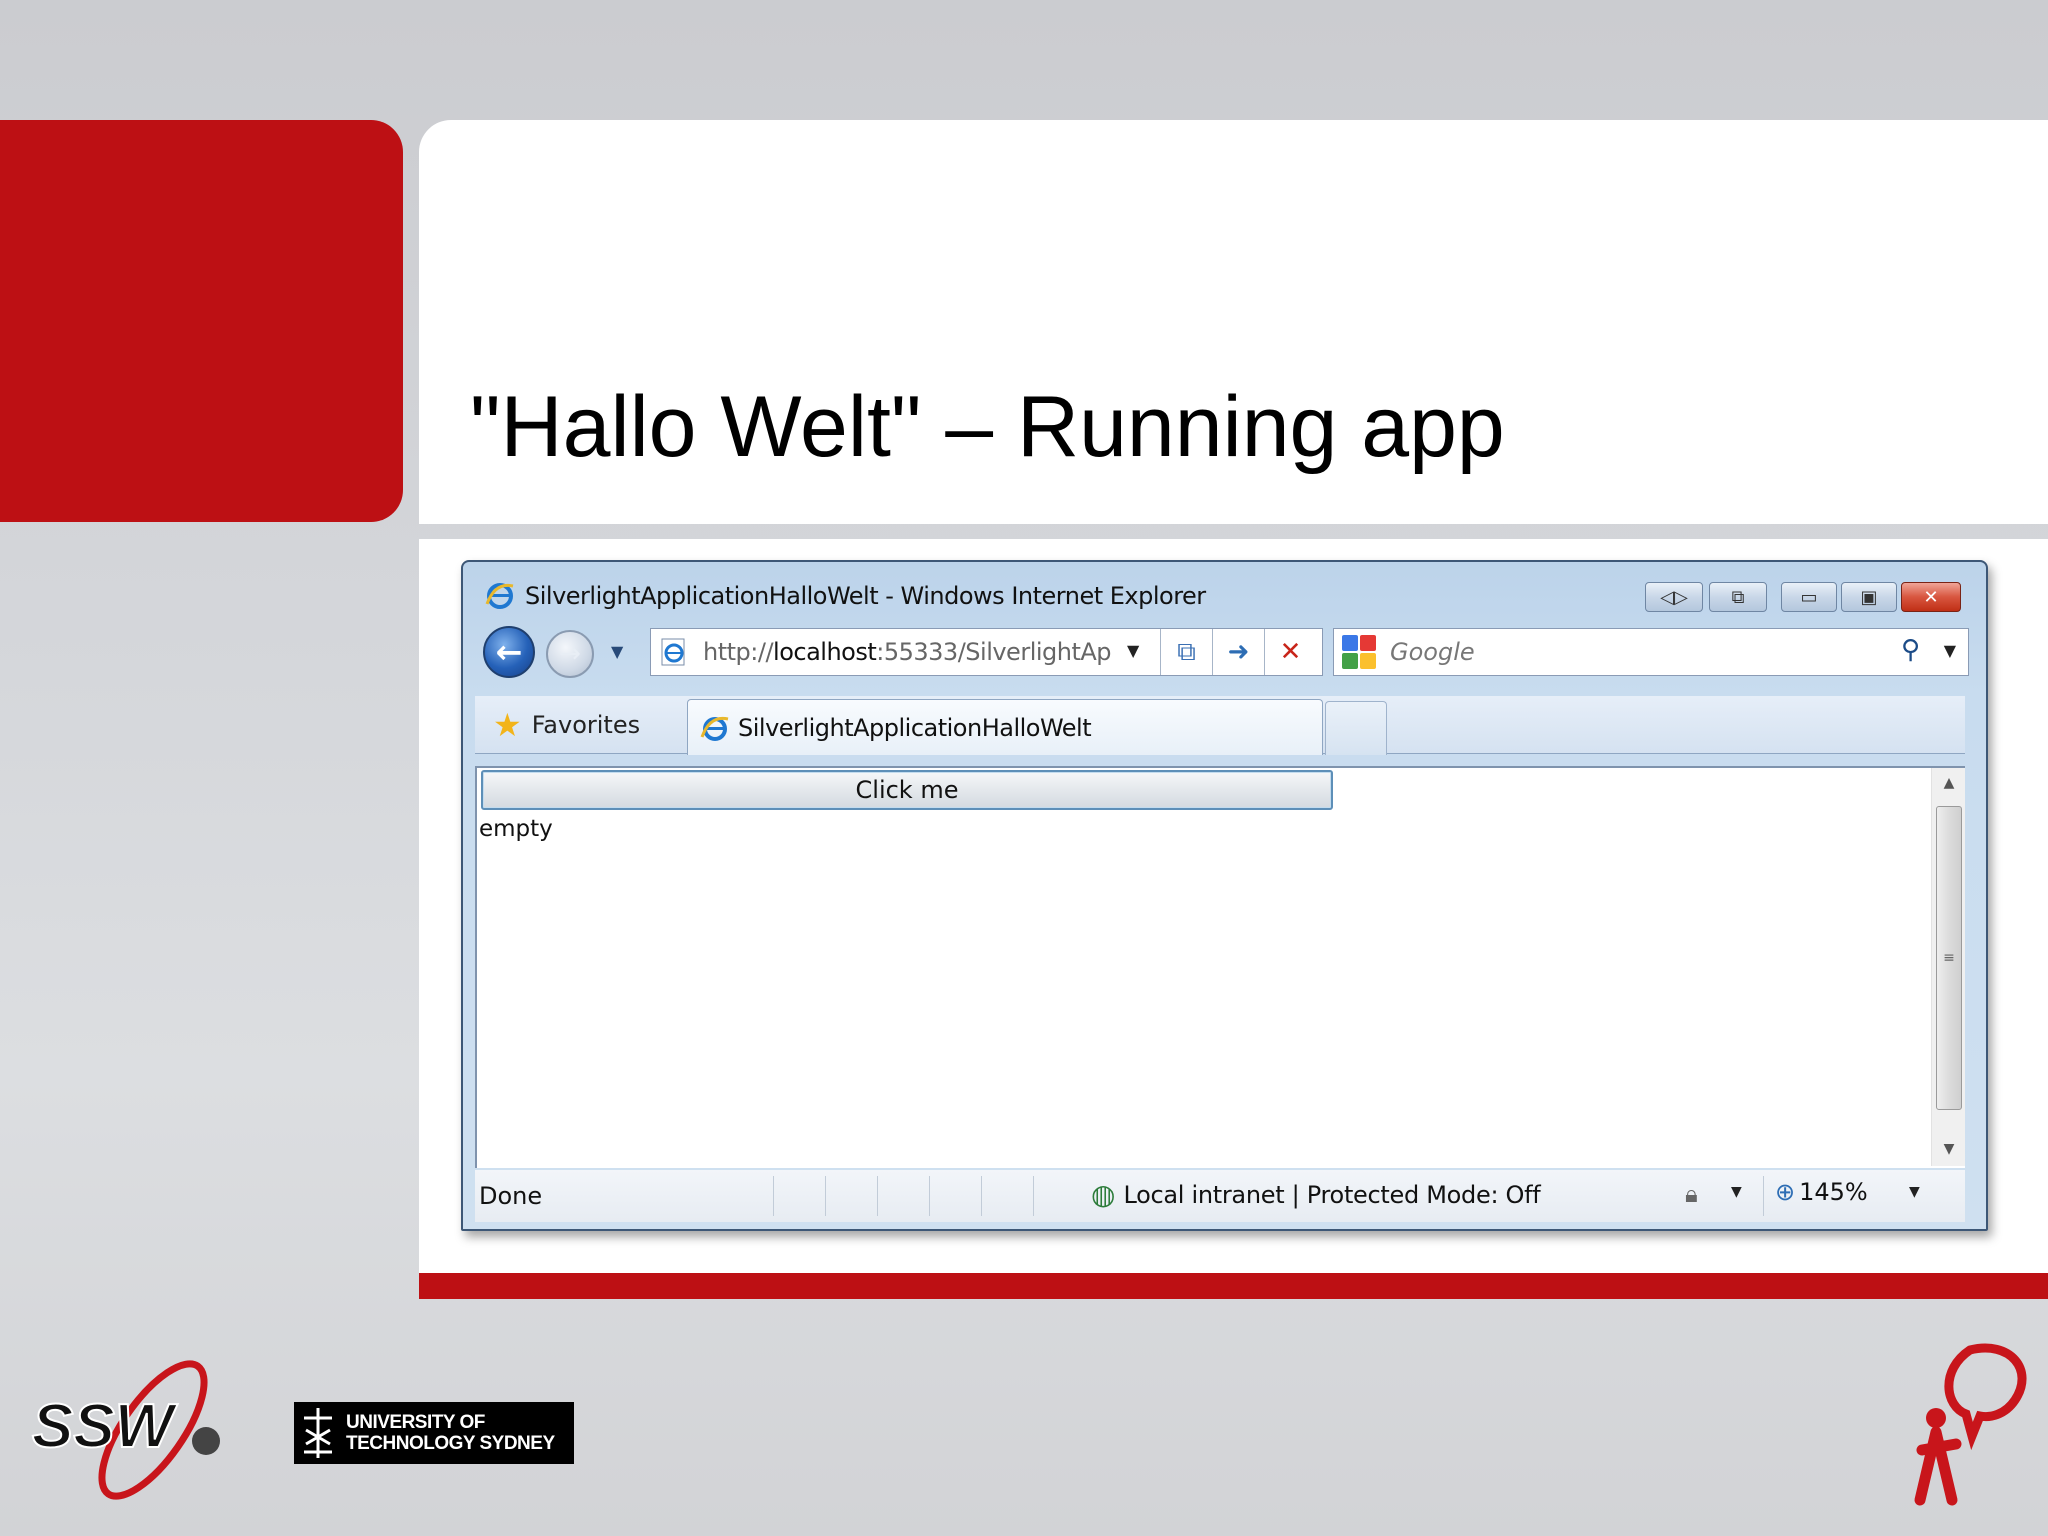 Image resolution: width=2048 pixels, height=1536 pixels. Describe the element at coordinates (1869, 597) in the screenshot. I see `maximize-button: ▣` at that location.